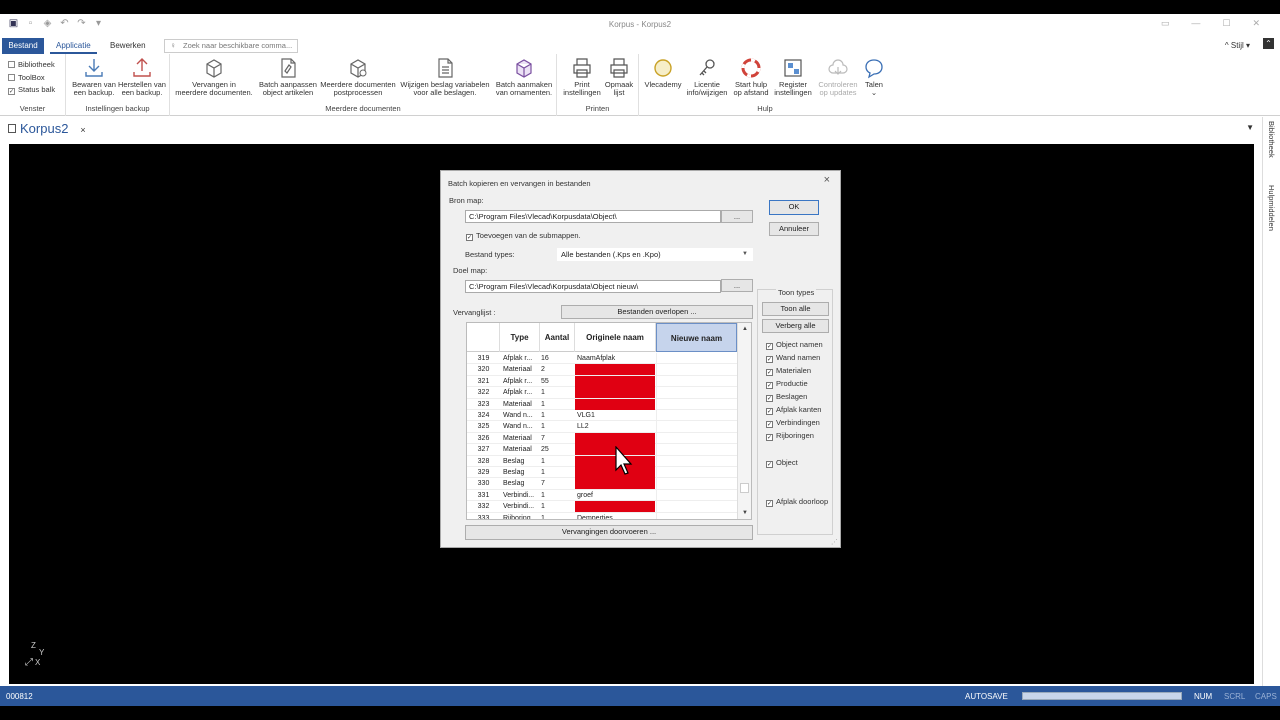 The height and width of the screenshot is (720, 1280). Describe the element at coordinates (1195, 23) in the screenshot. I see `minimize-icon: —` at that location.